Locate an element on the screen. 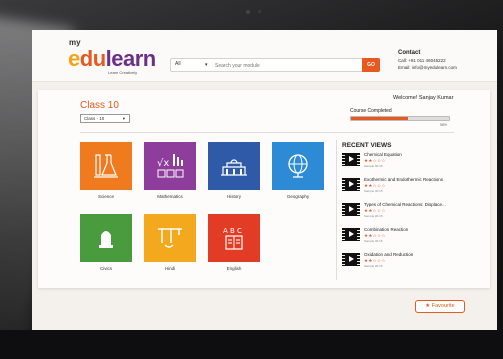  video-title: Combination Reaction is located at coordinates (386, 229).